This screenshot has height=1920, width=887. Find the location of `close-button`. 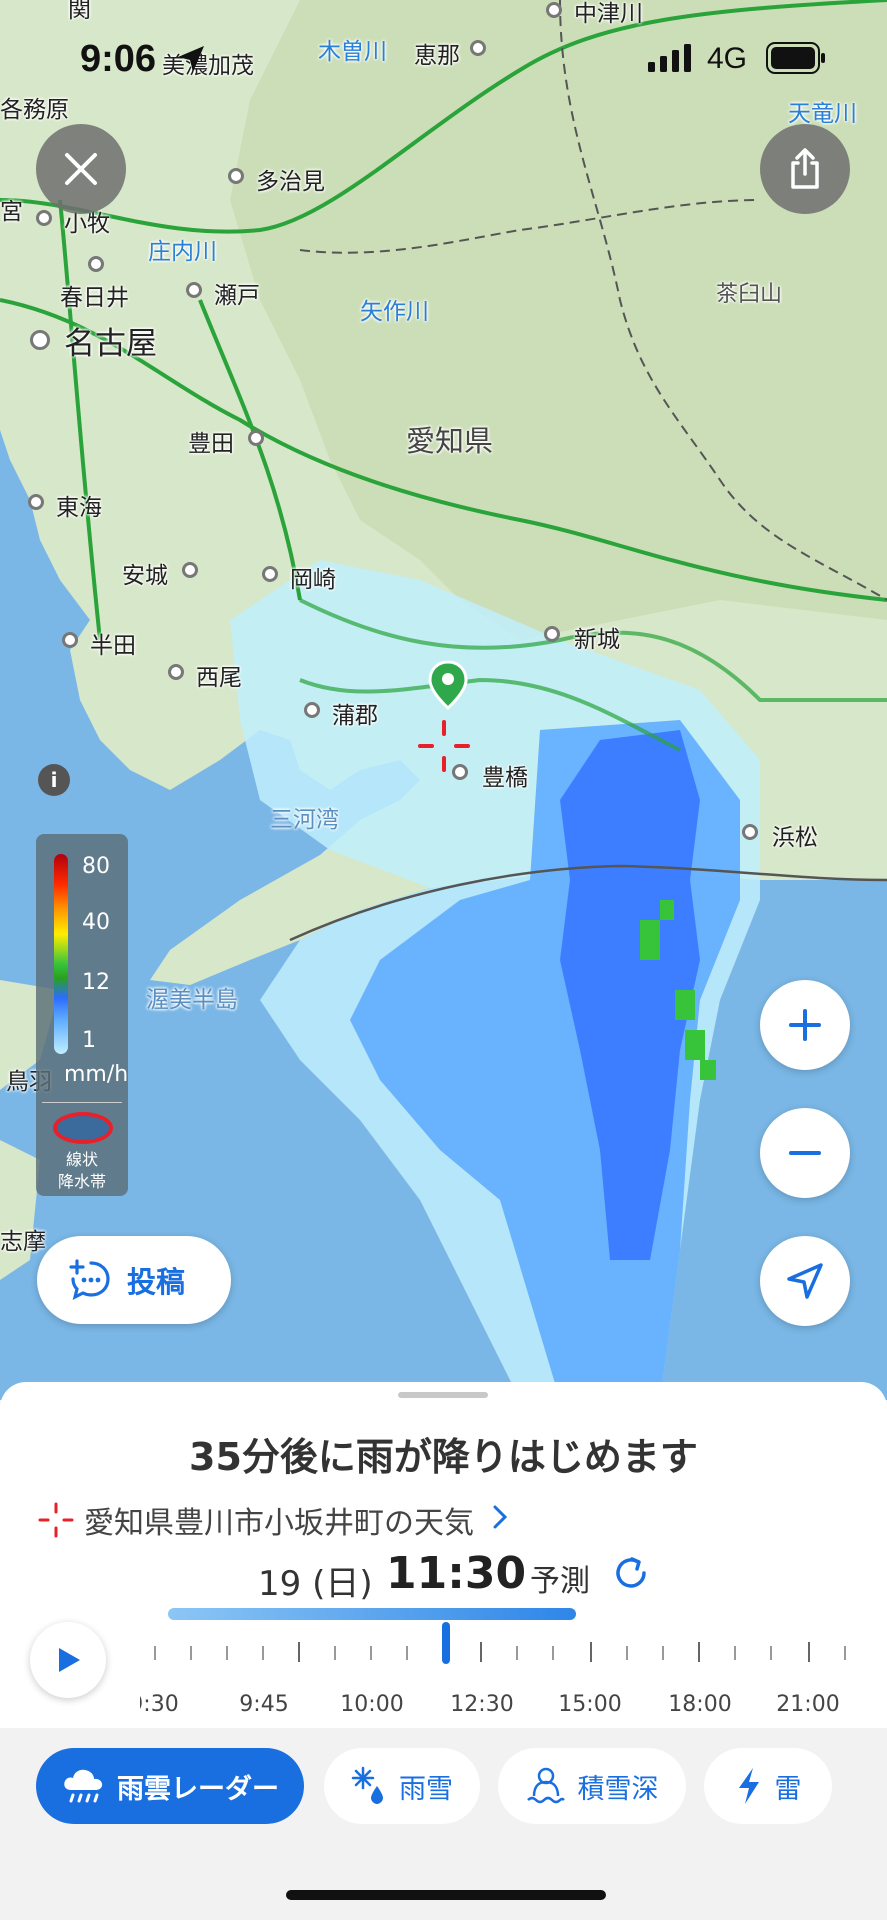

close-button is located at coordinates (81, 169).